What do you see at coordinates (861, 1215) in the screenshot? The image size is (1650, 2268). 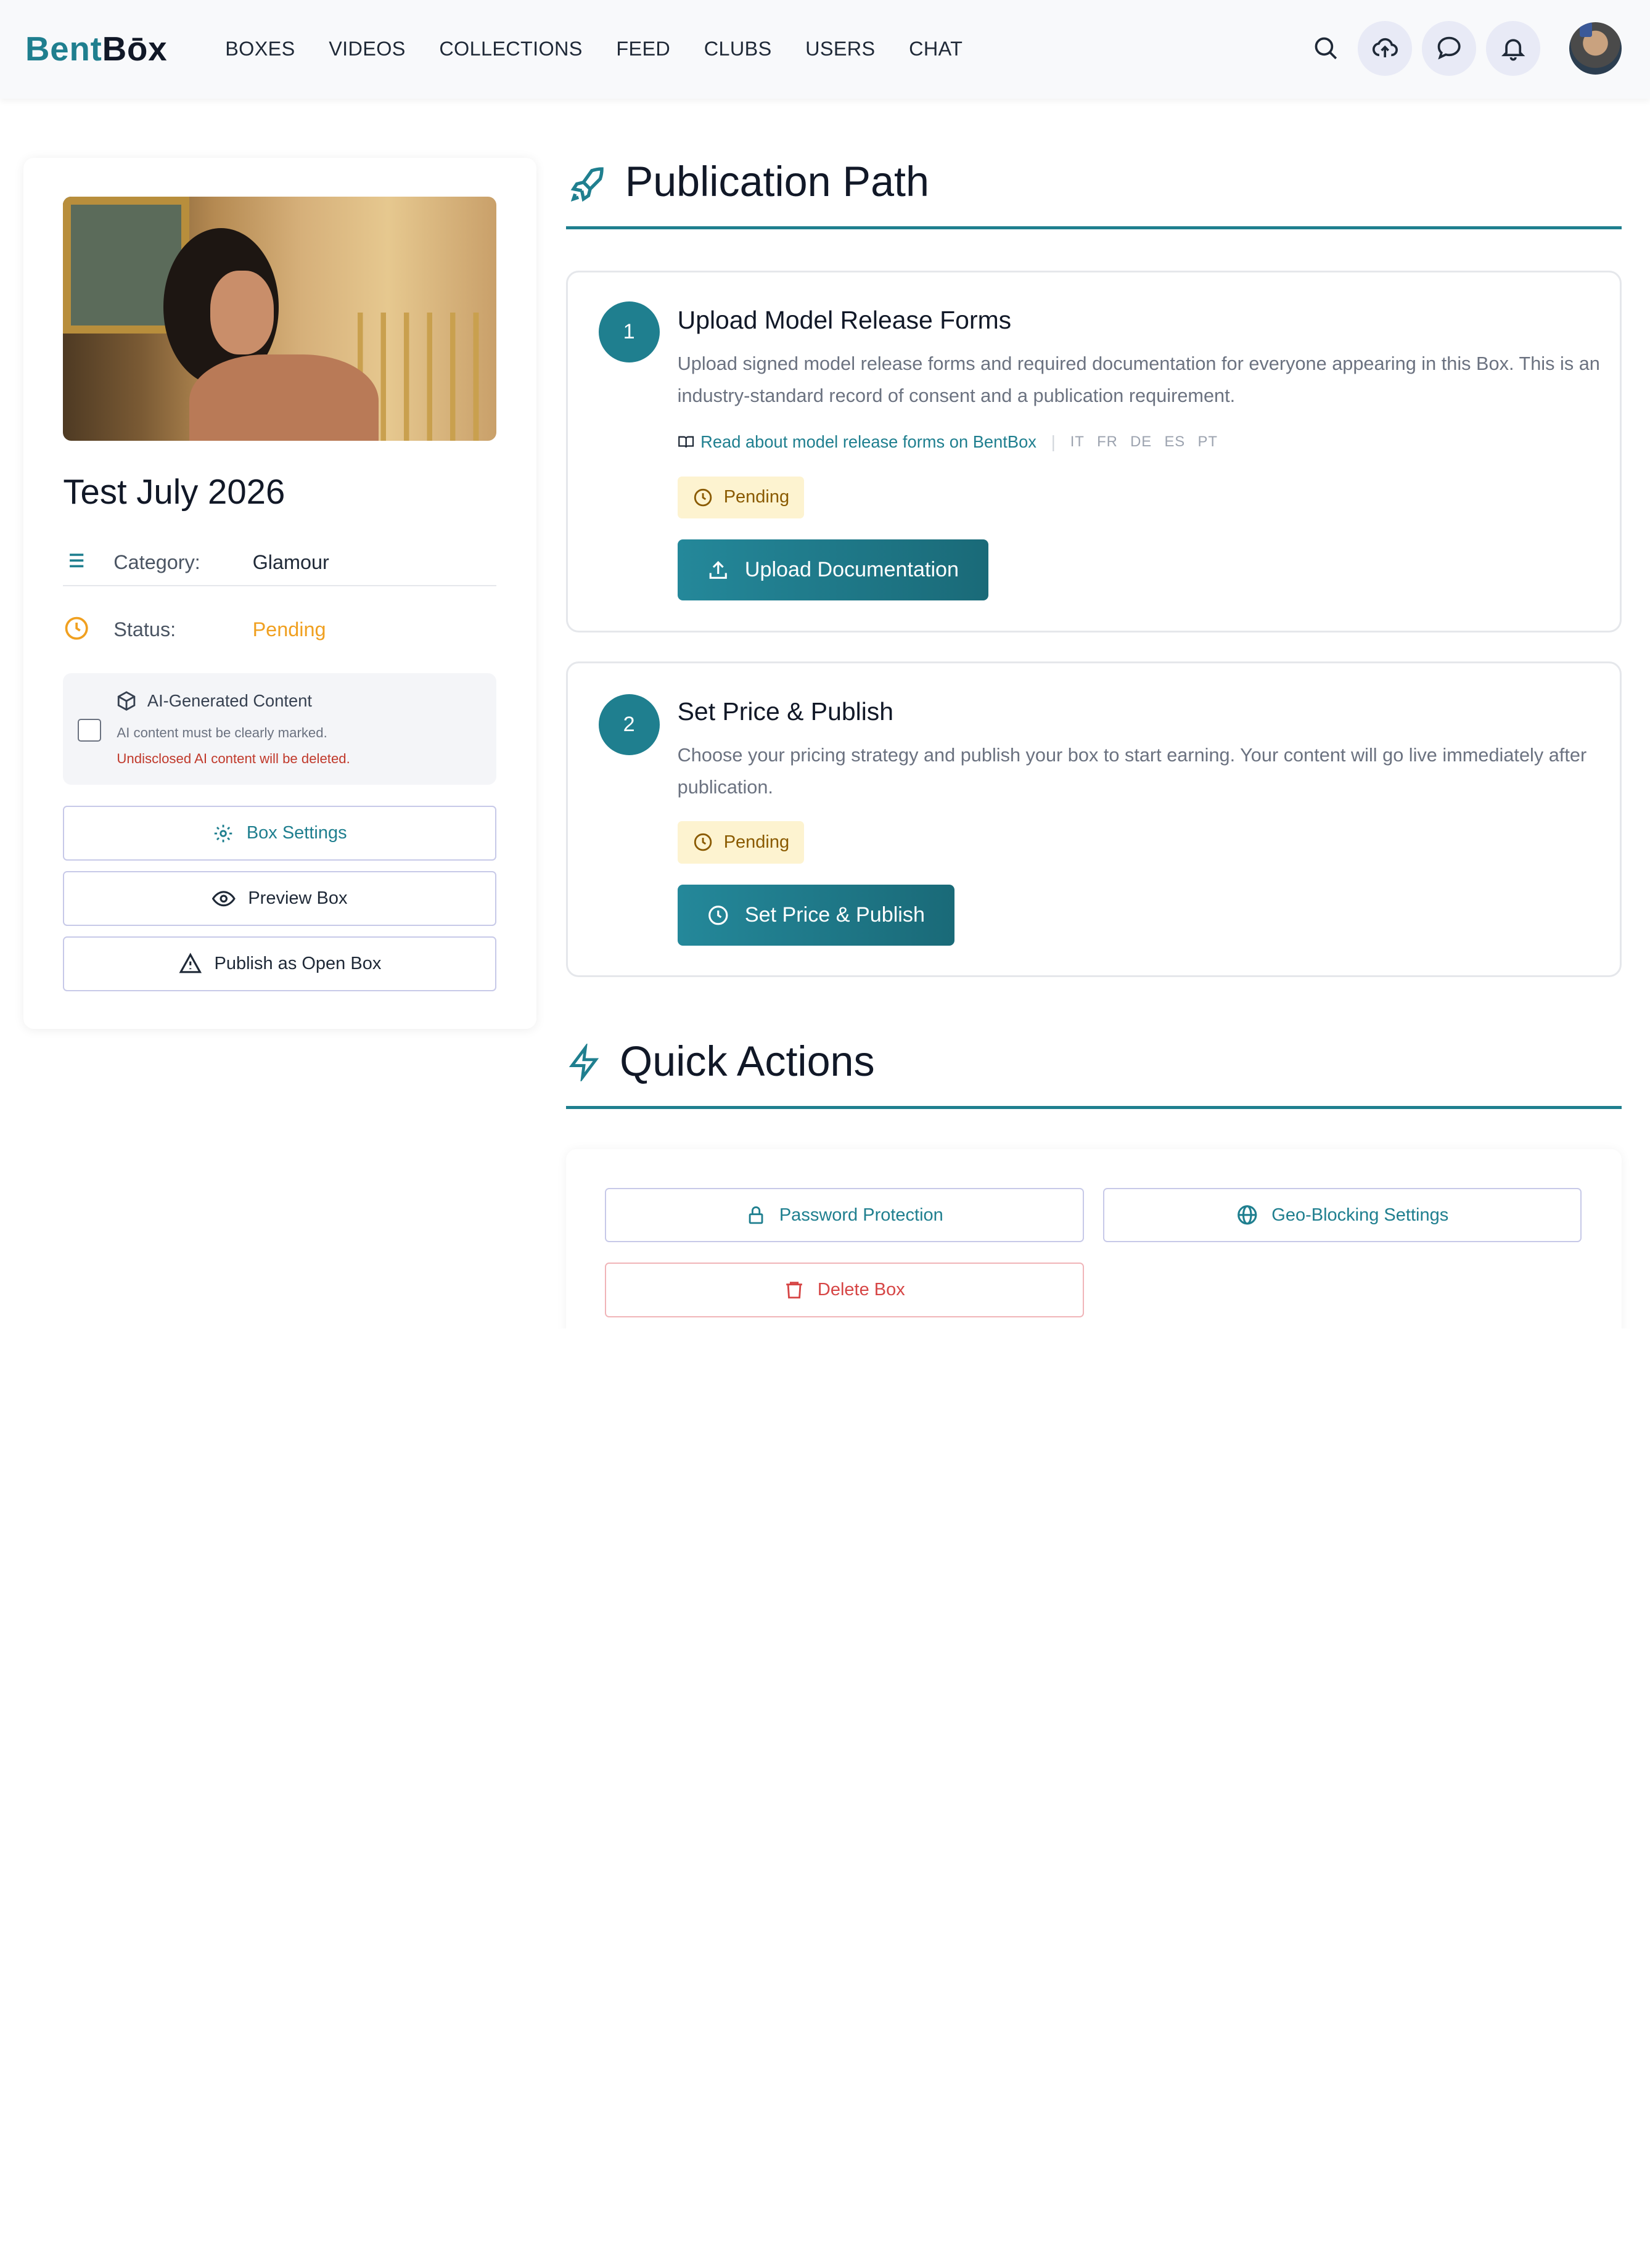 I see `password-protection-label: Password Protection` at bounding box center [861, 1215].